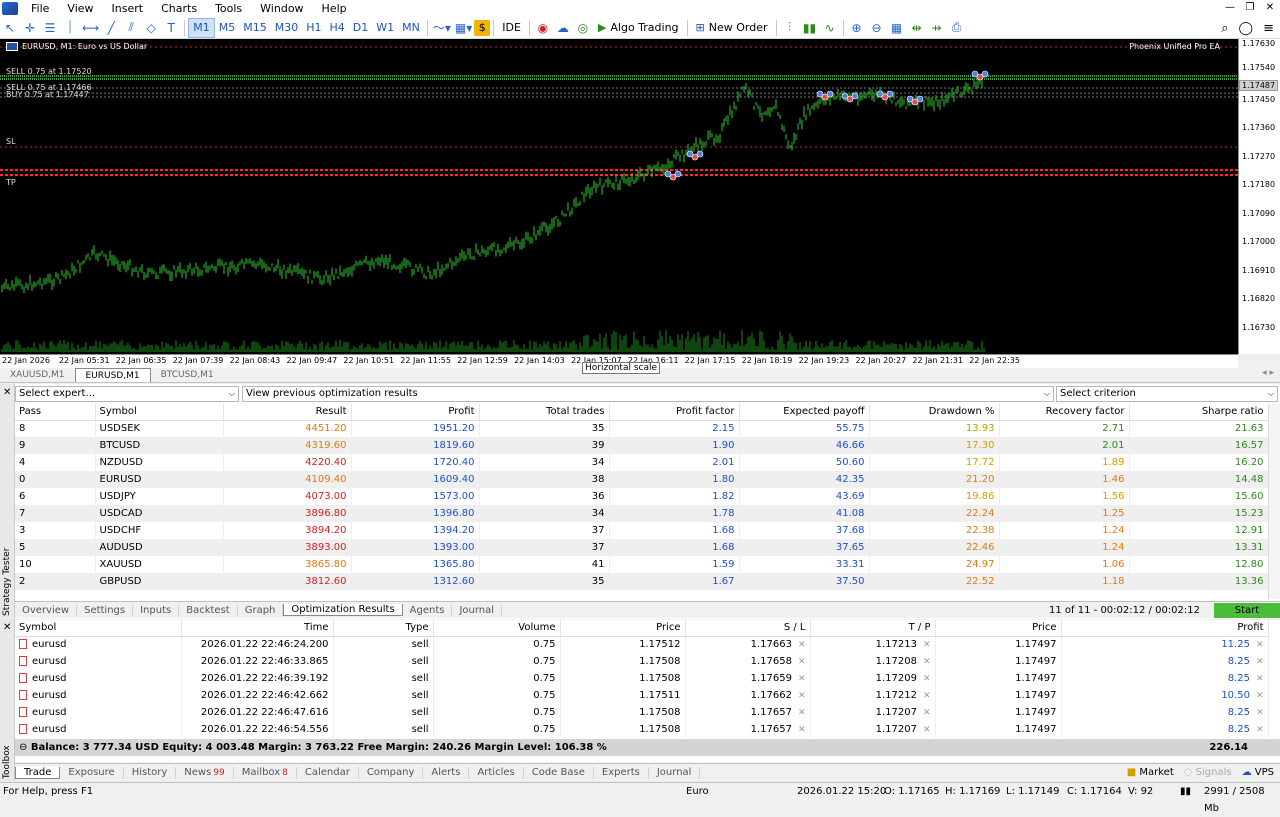  What do you see at coordinates (544, 412) in the screenshot?
I see `column-header: Total trades` at bounding box center [544, 412].